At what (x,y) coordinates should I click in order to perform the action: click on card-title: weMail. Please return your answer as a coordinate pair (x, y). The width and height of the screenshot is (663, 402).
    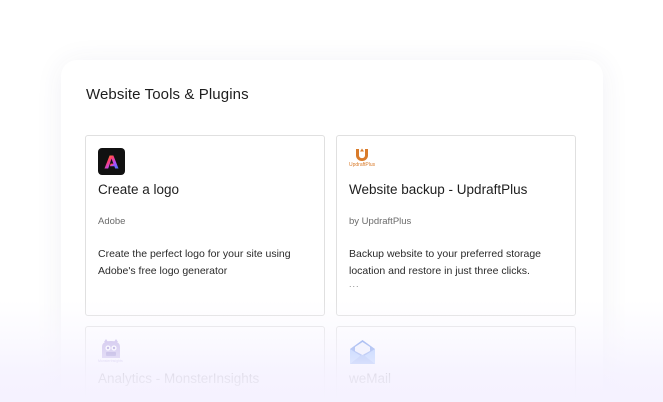
    Looking at the image, I should click on (370, 378).